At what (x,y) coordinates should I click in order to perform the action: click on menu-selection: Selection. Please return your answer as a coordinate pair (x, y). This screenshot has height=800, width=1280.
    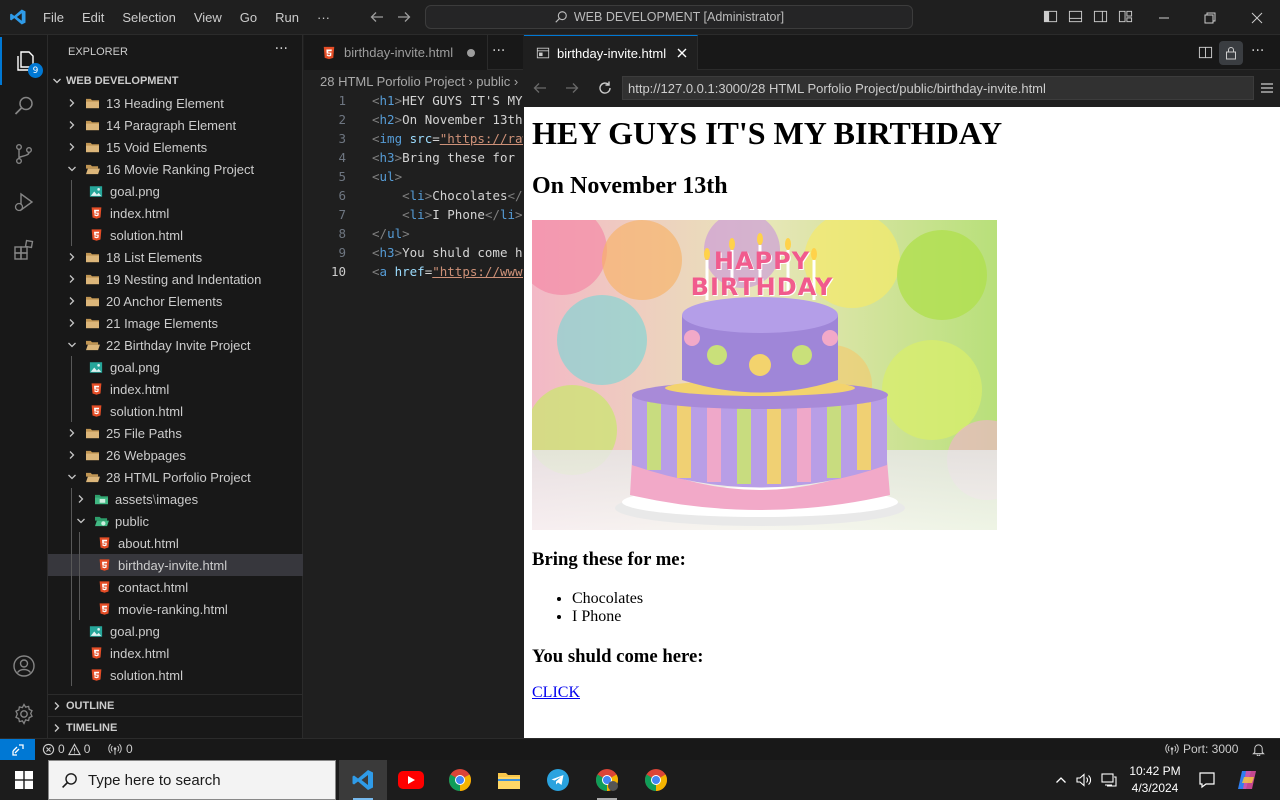
    Looking at the image, I should click on (148, 17).